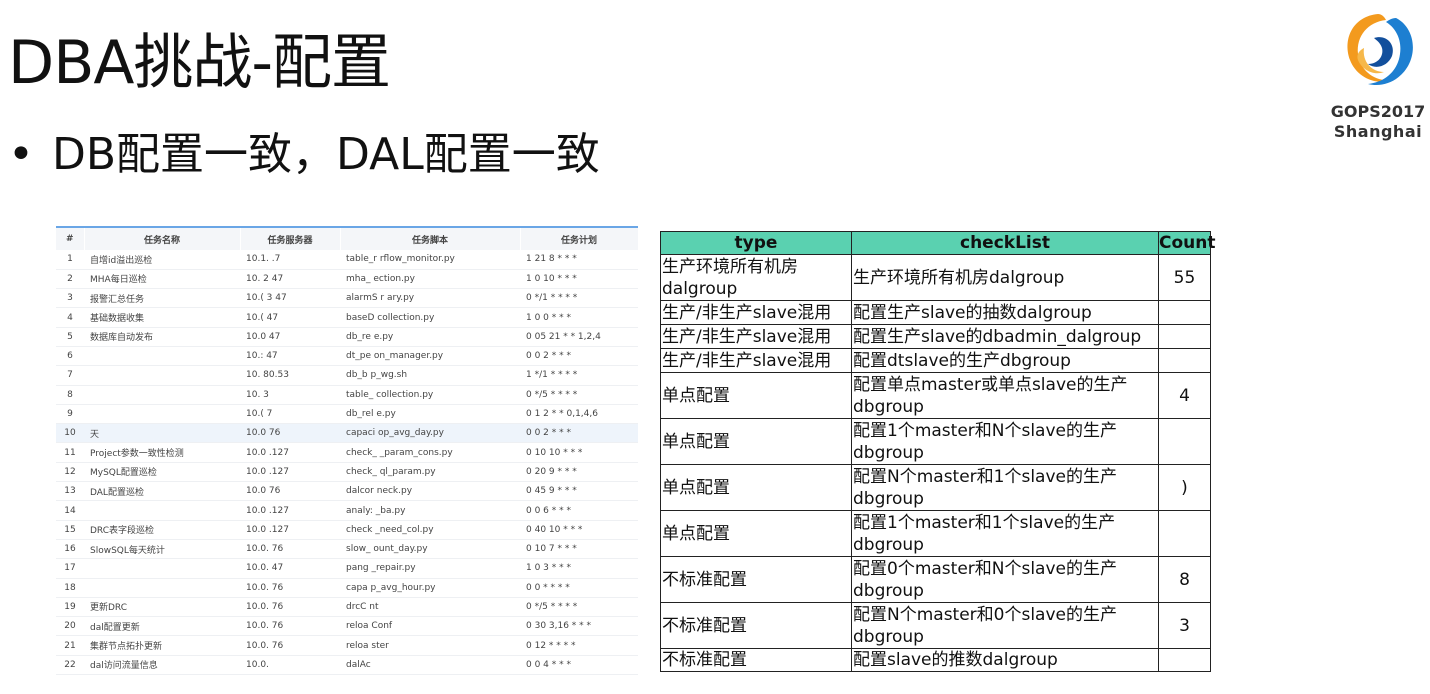 The width and height of the screenshot is (1430, 694). I want to click on check-table-row: 生产环境所有机房dalgroup 生产环境所有机房dalgroup 55, so click(935, 277).